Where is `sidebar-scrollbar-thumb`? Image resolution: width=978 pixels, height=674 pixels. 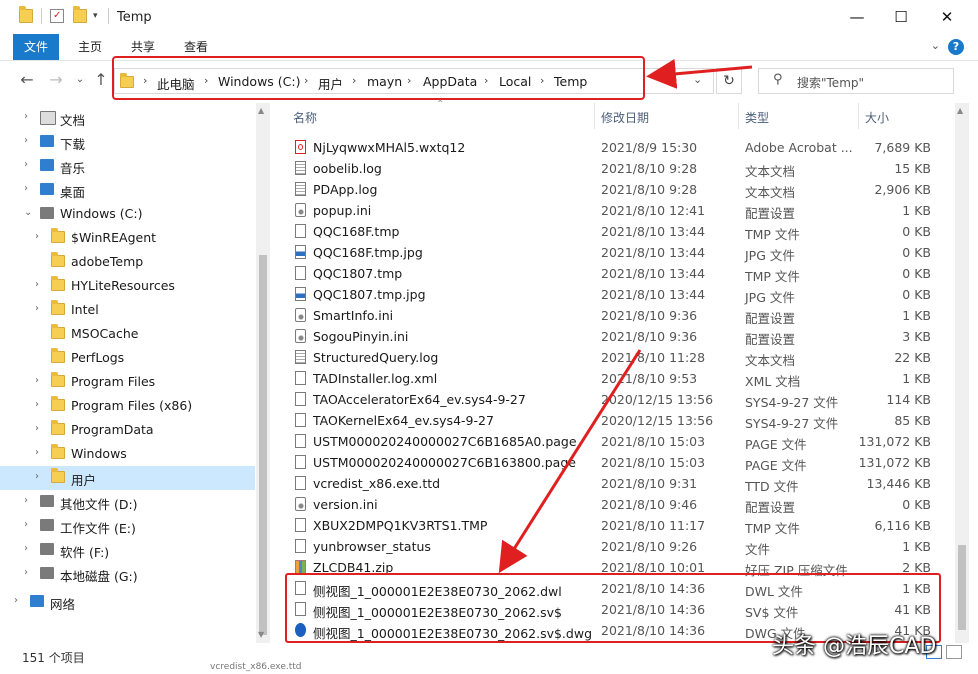
sidebar-scrollbar-thumb is located at coordinates (263, 445).